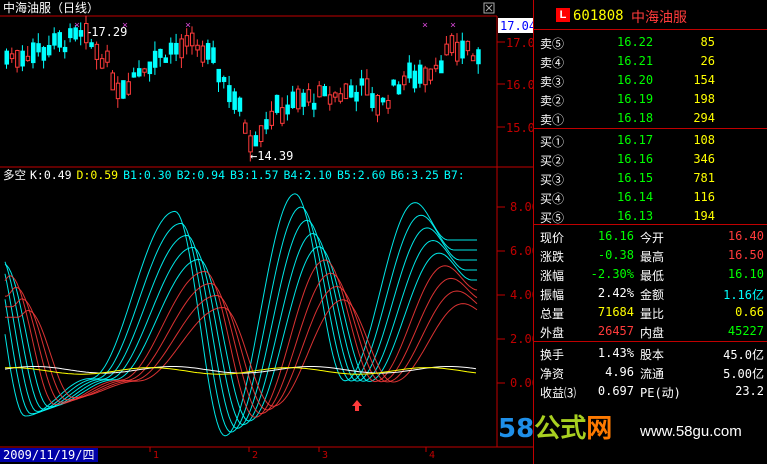 This screenshot has width=767, height=464. What do you see at coordinates (707, 42) in the screenshot?
I see `sell-volume: 85` at bounding box center [707, 42].